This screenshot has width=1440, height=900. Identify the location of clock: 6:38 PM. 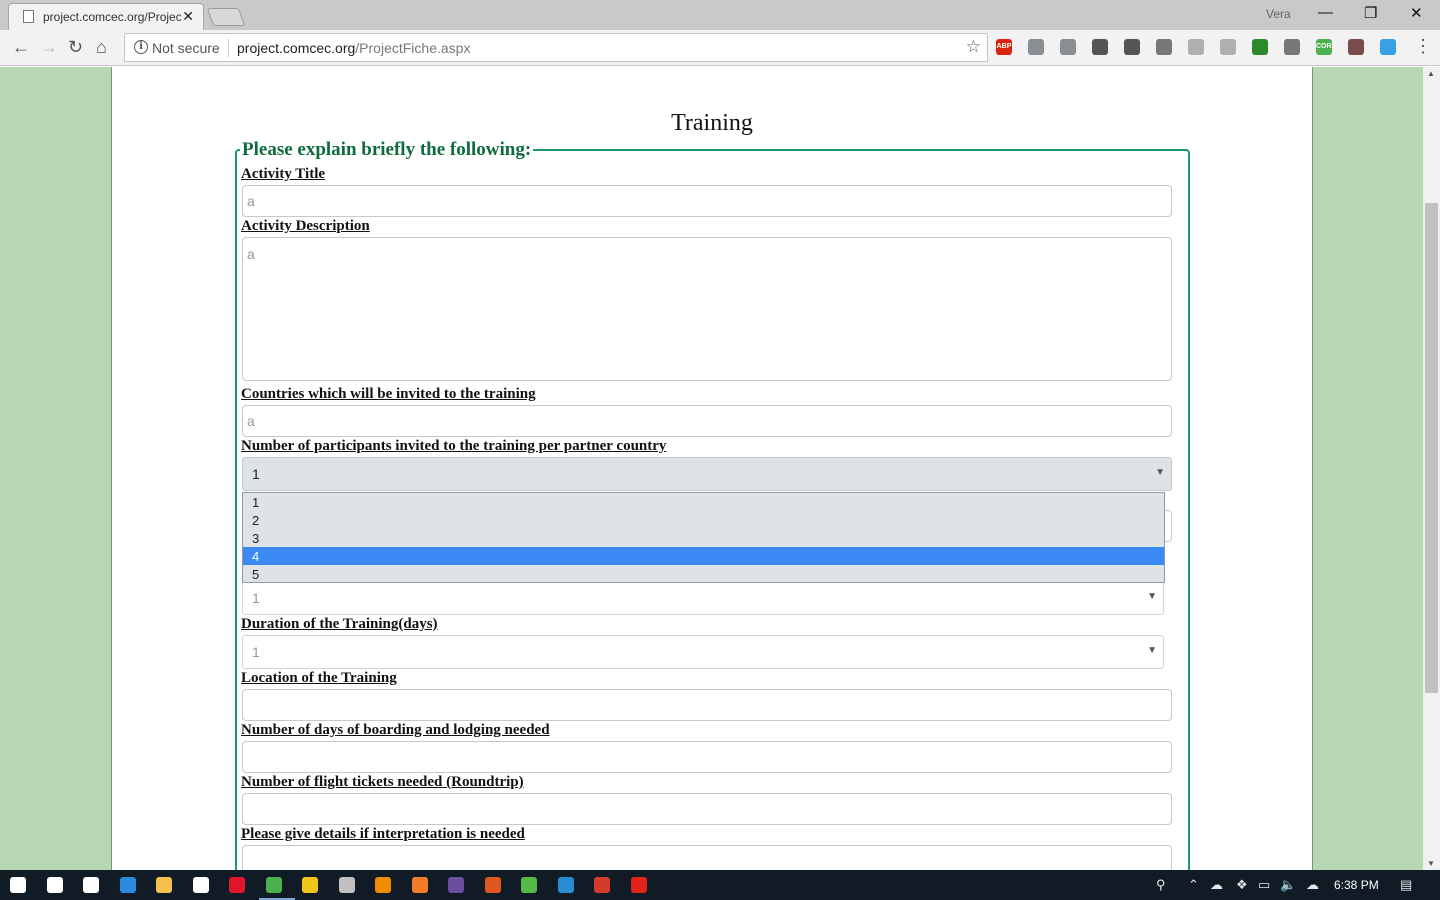
(1356, 885).